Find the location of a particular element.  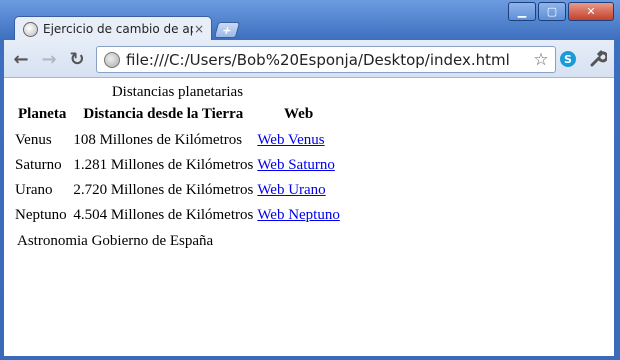

distance-cell: 4.504 Millones de Kilómetros is located at coordinates (163, 215).